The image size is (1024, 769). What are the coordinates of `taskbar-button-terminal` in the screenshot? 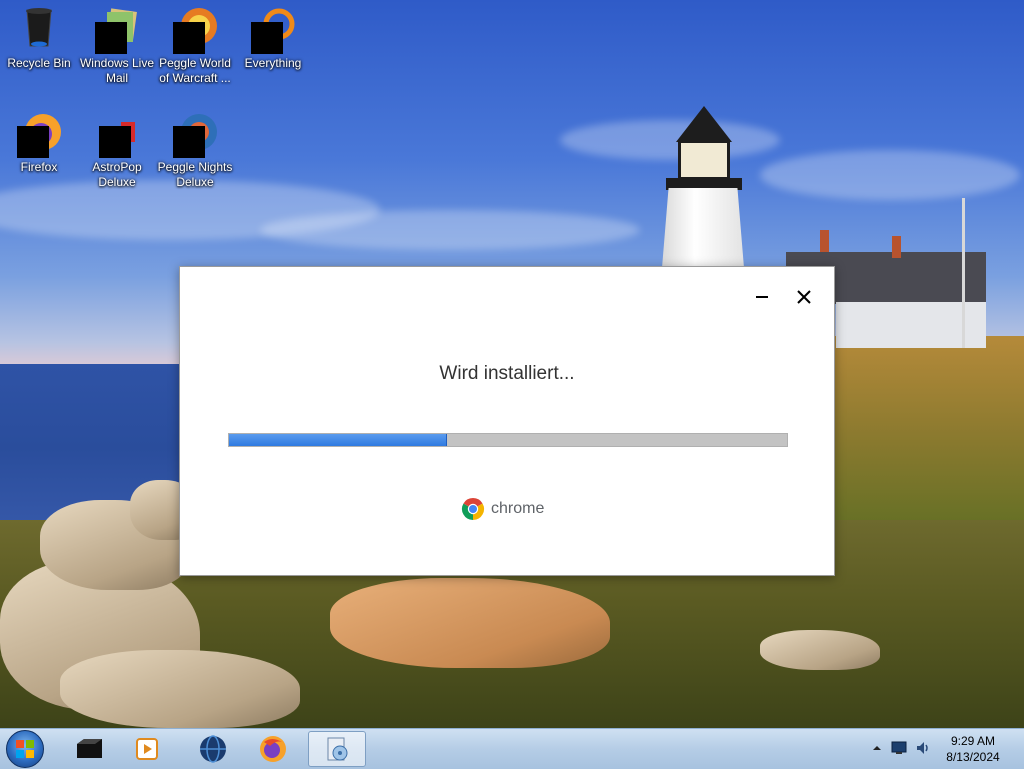 It's located at (89, 749).